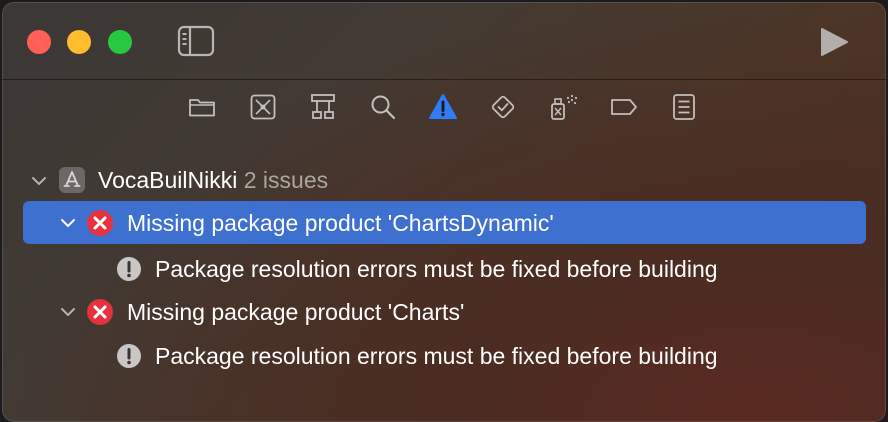 The width and height of the screenshot is (888, 422). I want to click on play-icon, so click(834, 42).